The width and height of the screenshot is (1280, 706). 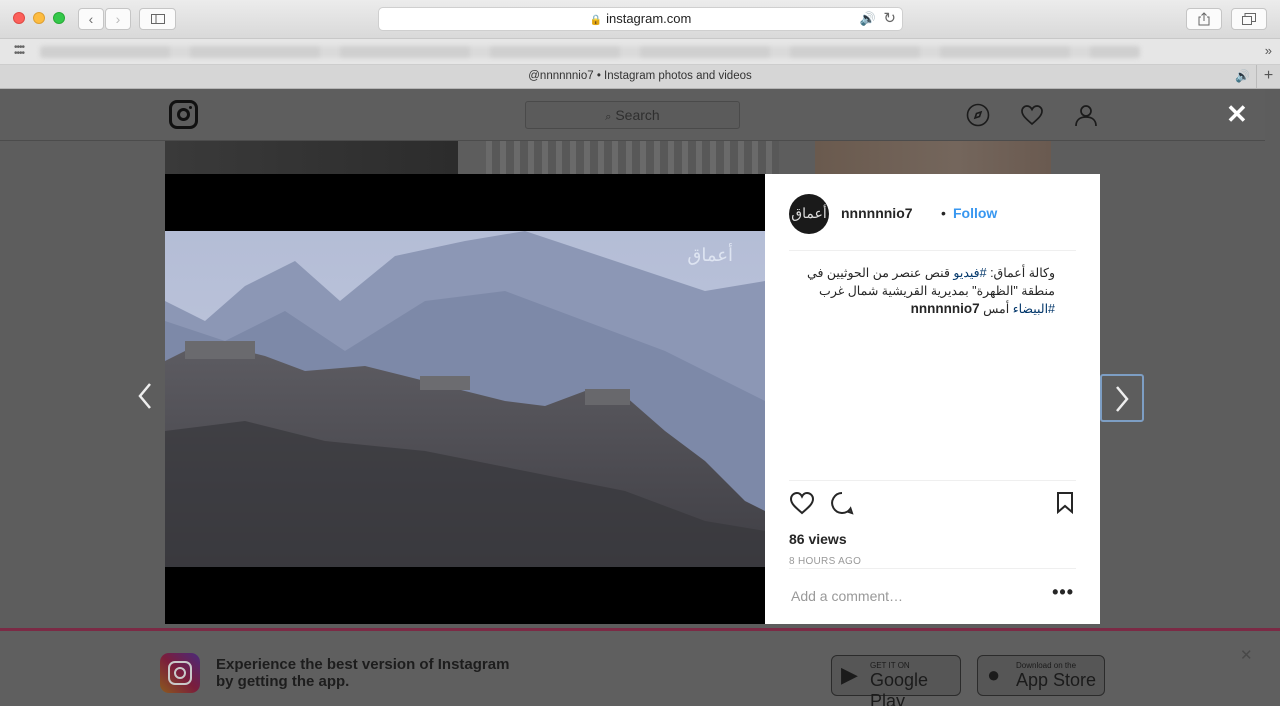 I want to click on google-play-button: ▶ GET IT ON Google Play, so click(x=896, y=680).